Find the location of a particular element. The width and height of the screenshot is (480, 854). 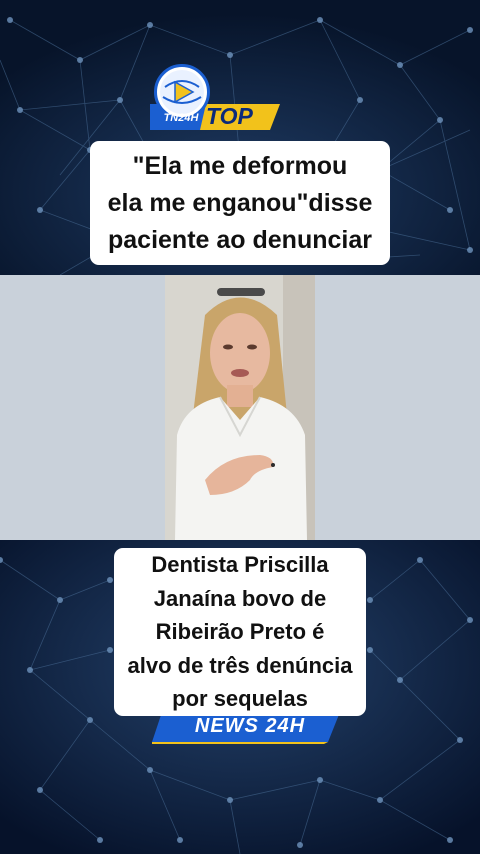

top-label: TOP is located at coordinates (229, 116).